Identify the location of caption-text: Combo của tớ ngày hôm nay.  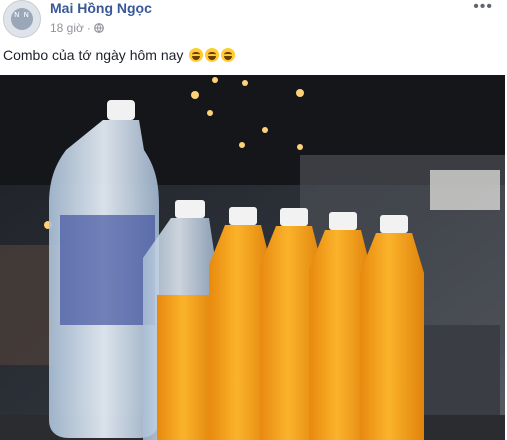
(93, 55).